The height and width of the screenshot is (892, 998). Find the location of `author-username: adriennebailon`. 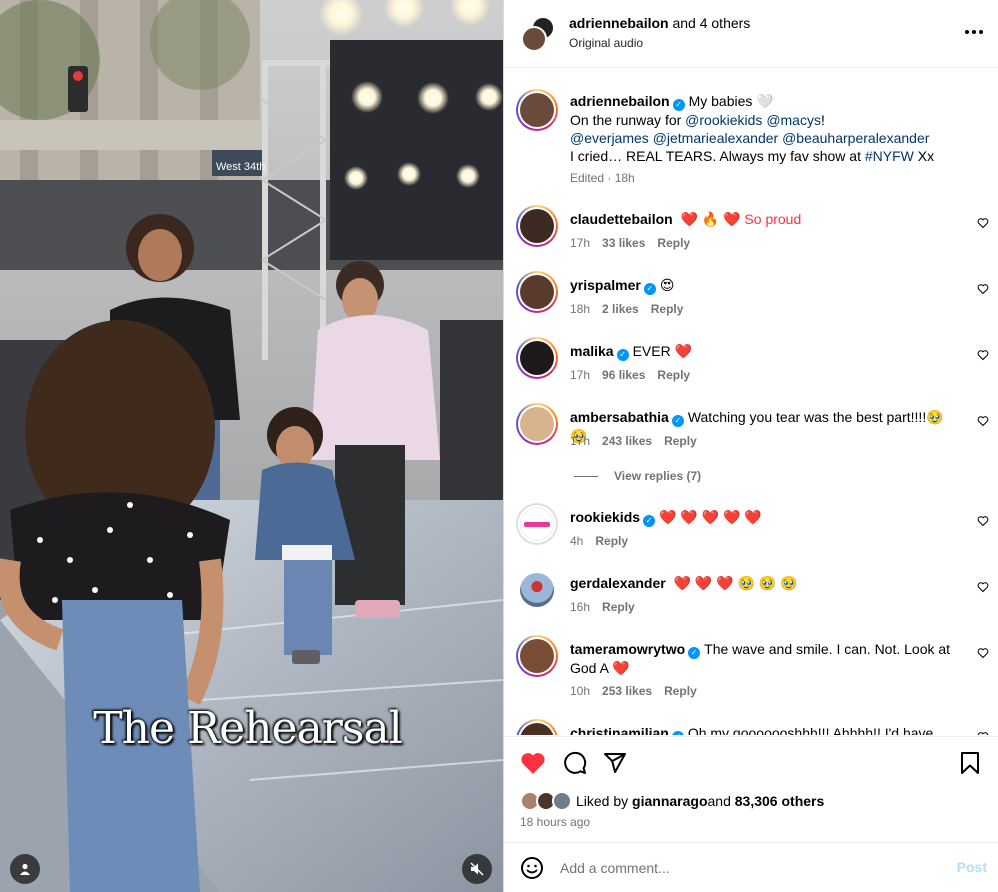

author-username: adriennebailon is located at coordinates (619, 23).